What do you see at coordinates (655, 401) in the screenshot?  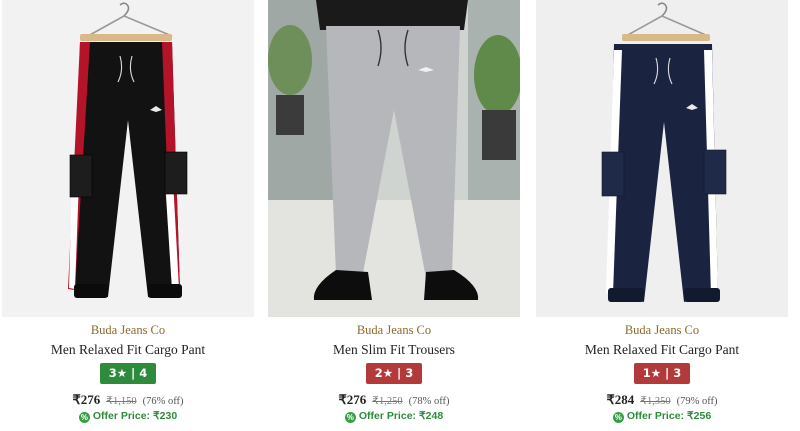 I see `mrp-price: ₹1,350` at bounding box center [655, 401].